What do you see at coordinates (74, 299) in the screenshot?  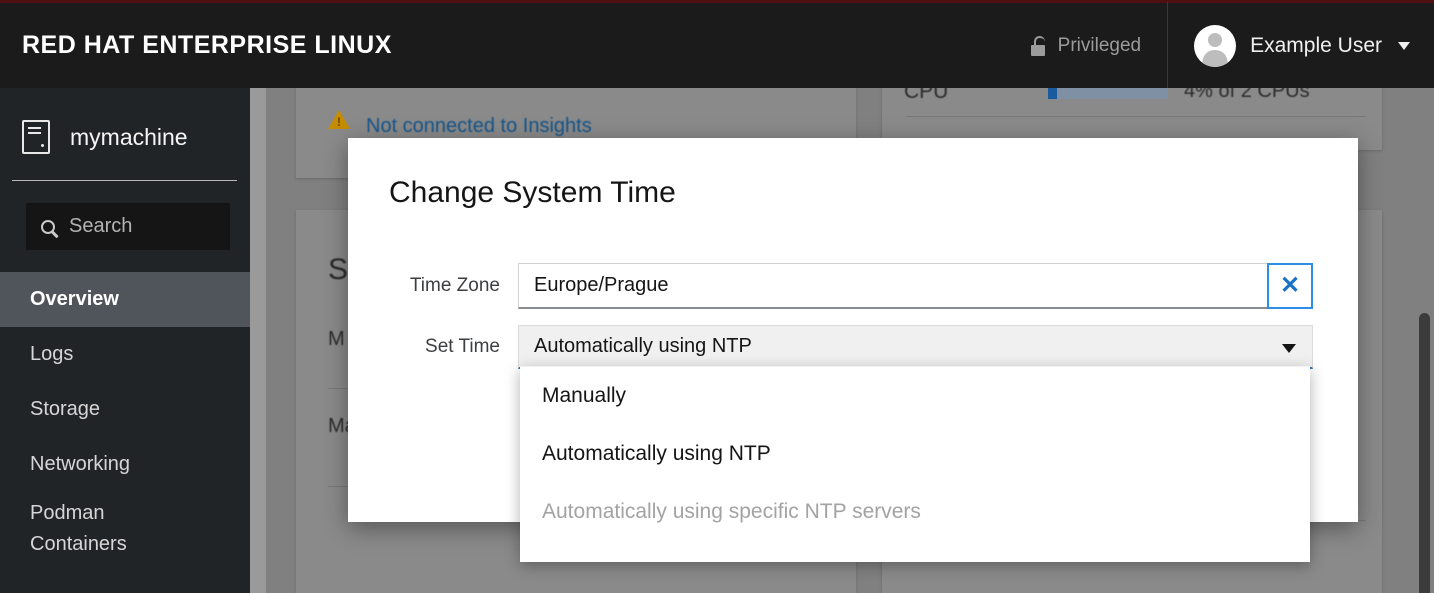 I see `sidebar-item-label: Overview` at bounding box center [74, 299].